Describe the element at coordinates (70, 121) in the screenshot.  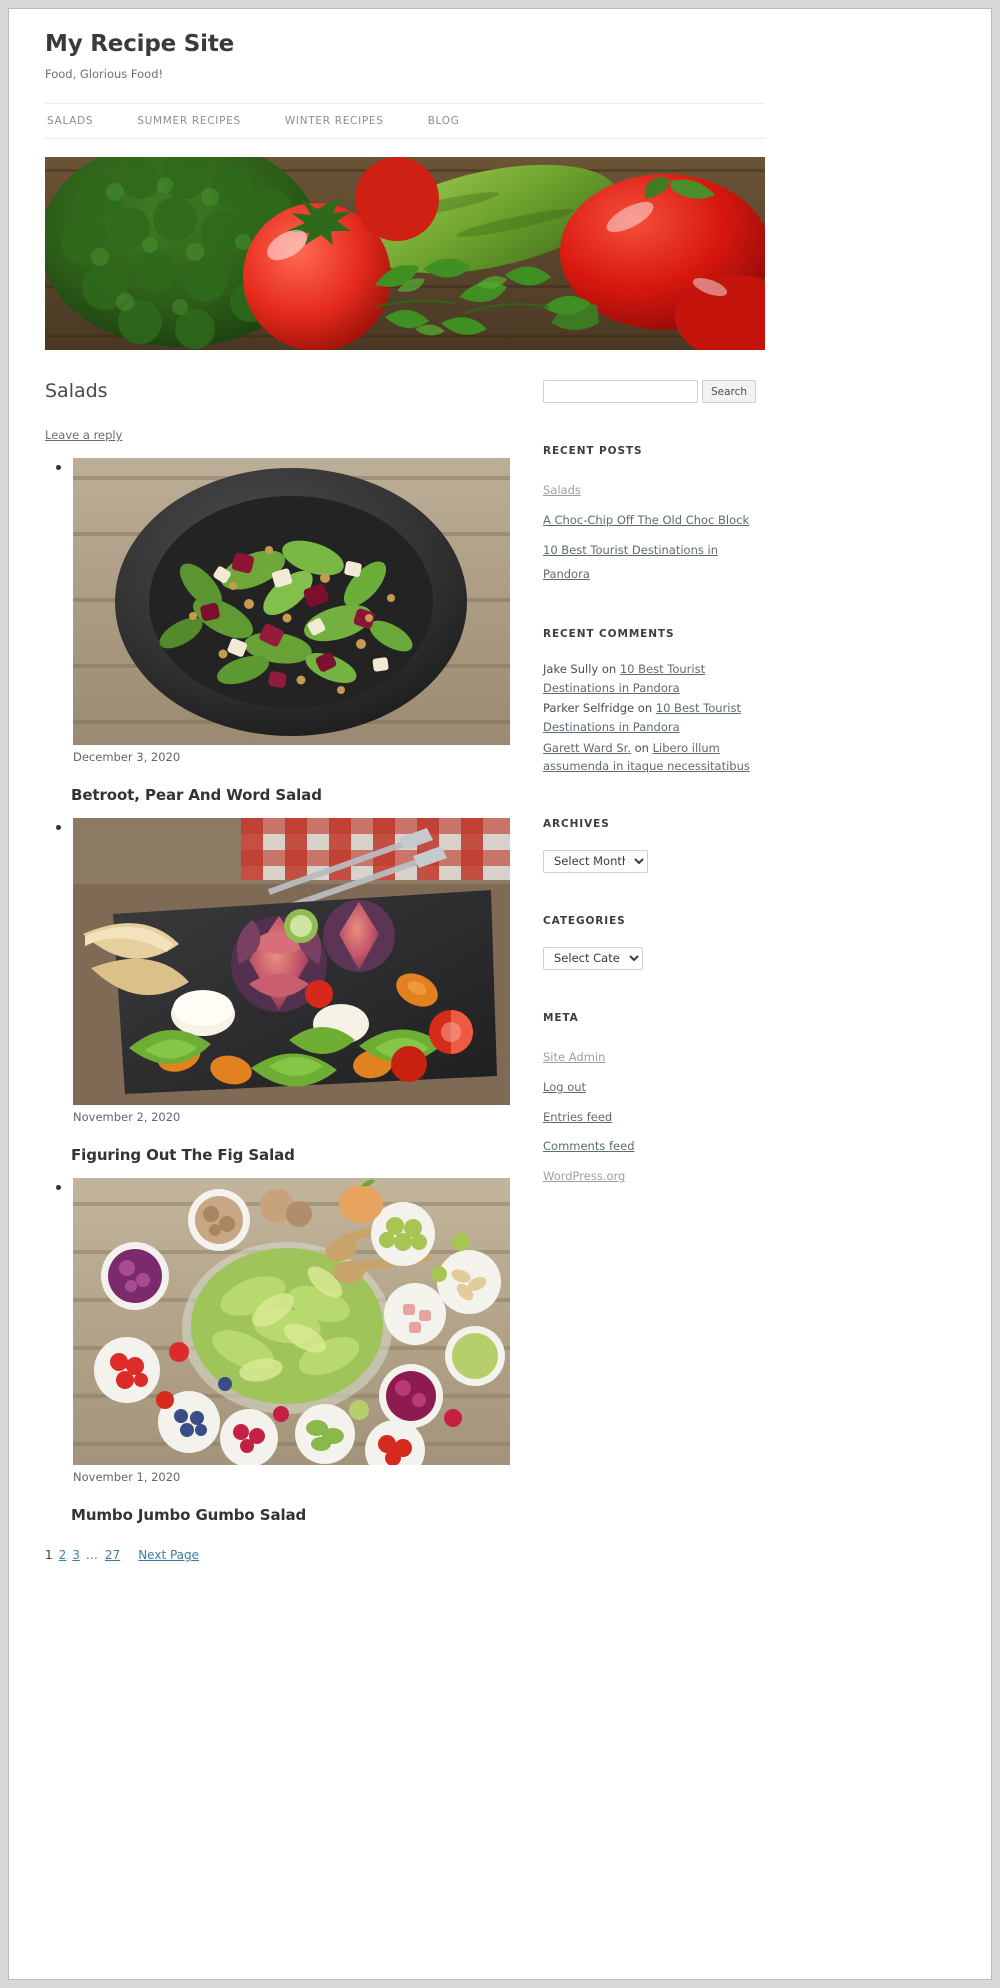
I see `nav-item-salads: SALADS` at that location.